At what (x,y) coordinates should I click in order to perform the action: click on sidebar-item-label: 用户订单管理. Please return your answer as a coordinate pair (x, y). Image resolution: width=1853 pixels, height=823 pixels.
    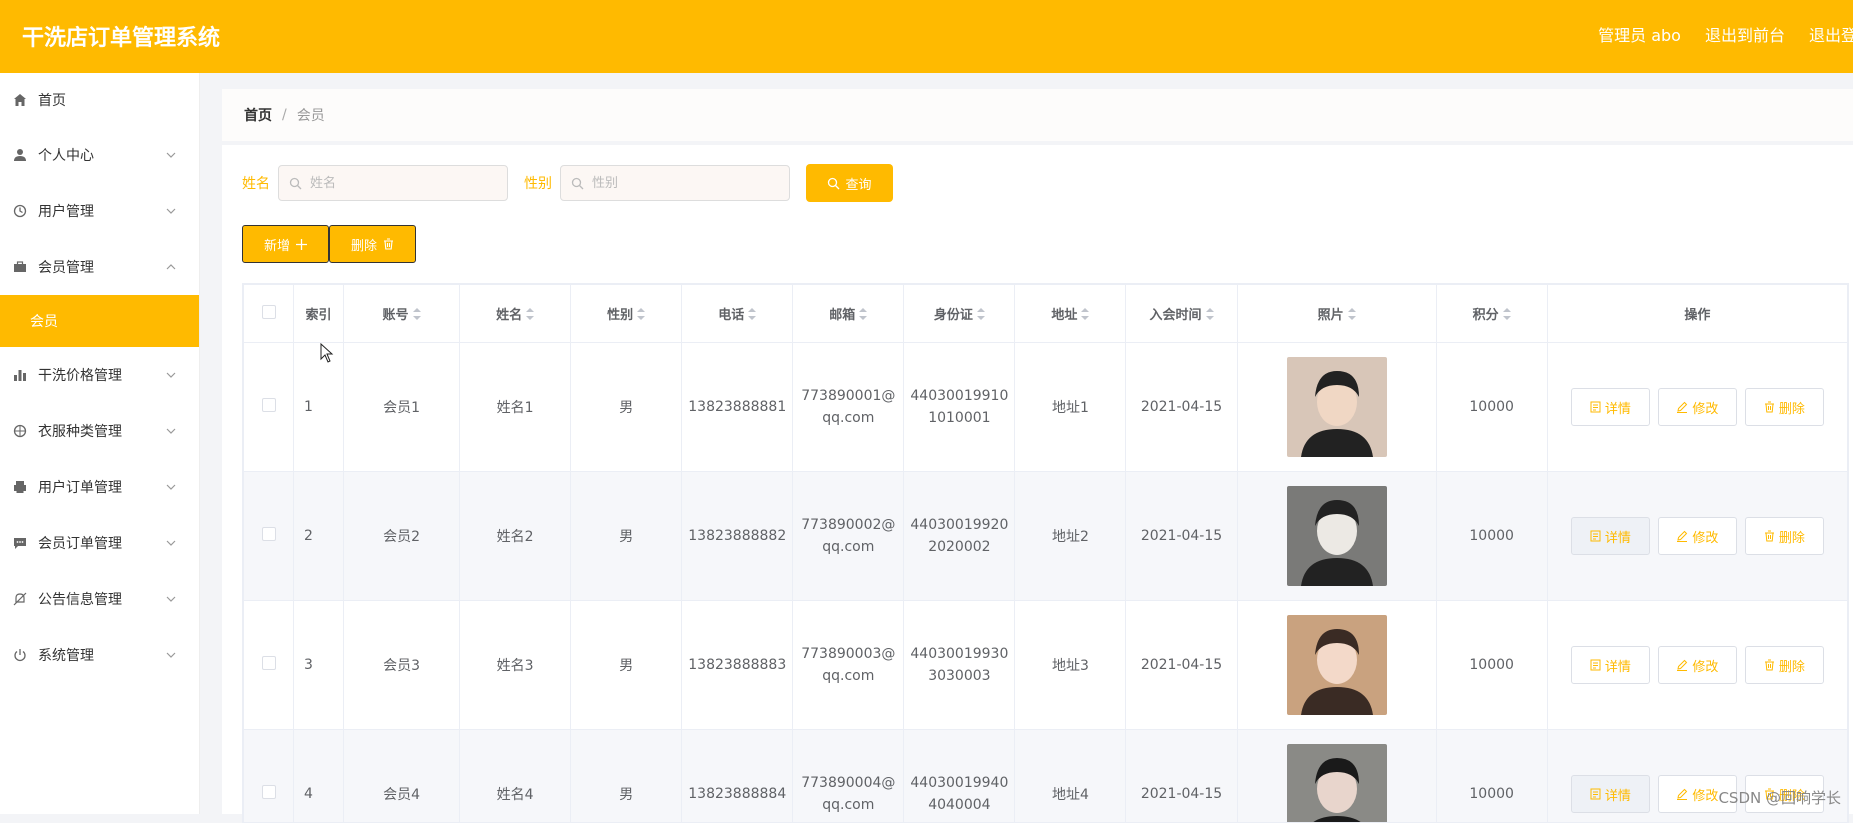
    Looking at the image, I should click on (80, 487).